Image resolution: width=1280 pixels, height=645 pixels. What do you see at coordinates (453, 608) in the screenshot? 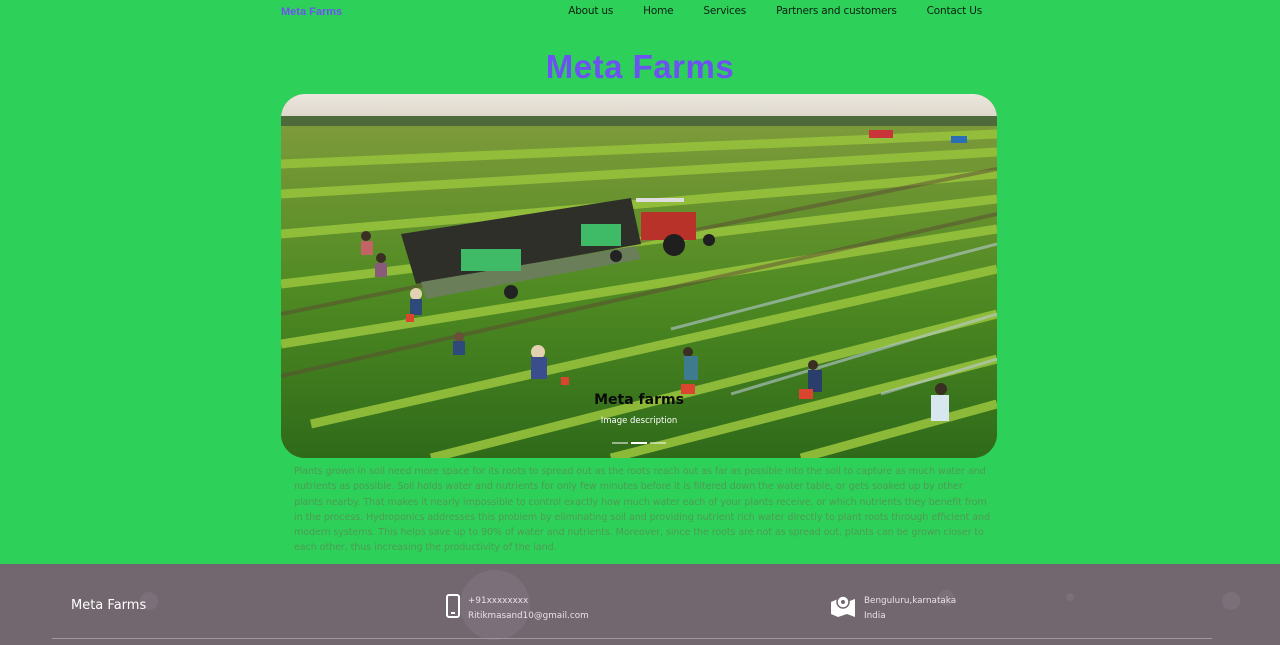
I see `phone-icon` at bounding box center [453, 608].